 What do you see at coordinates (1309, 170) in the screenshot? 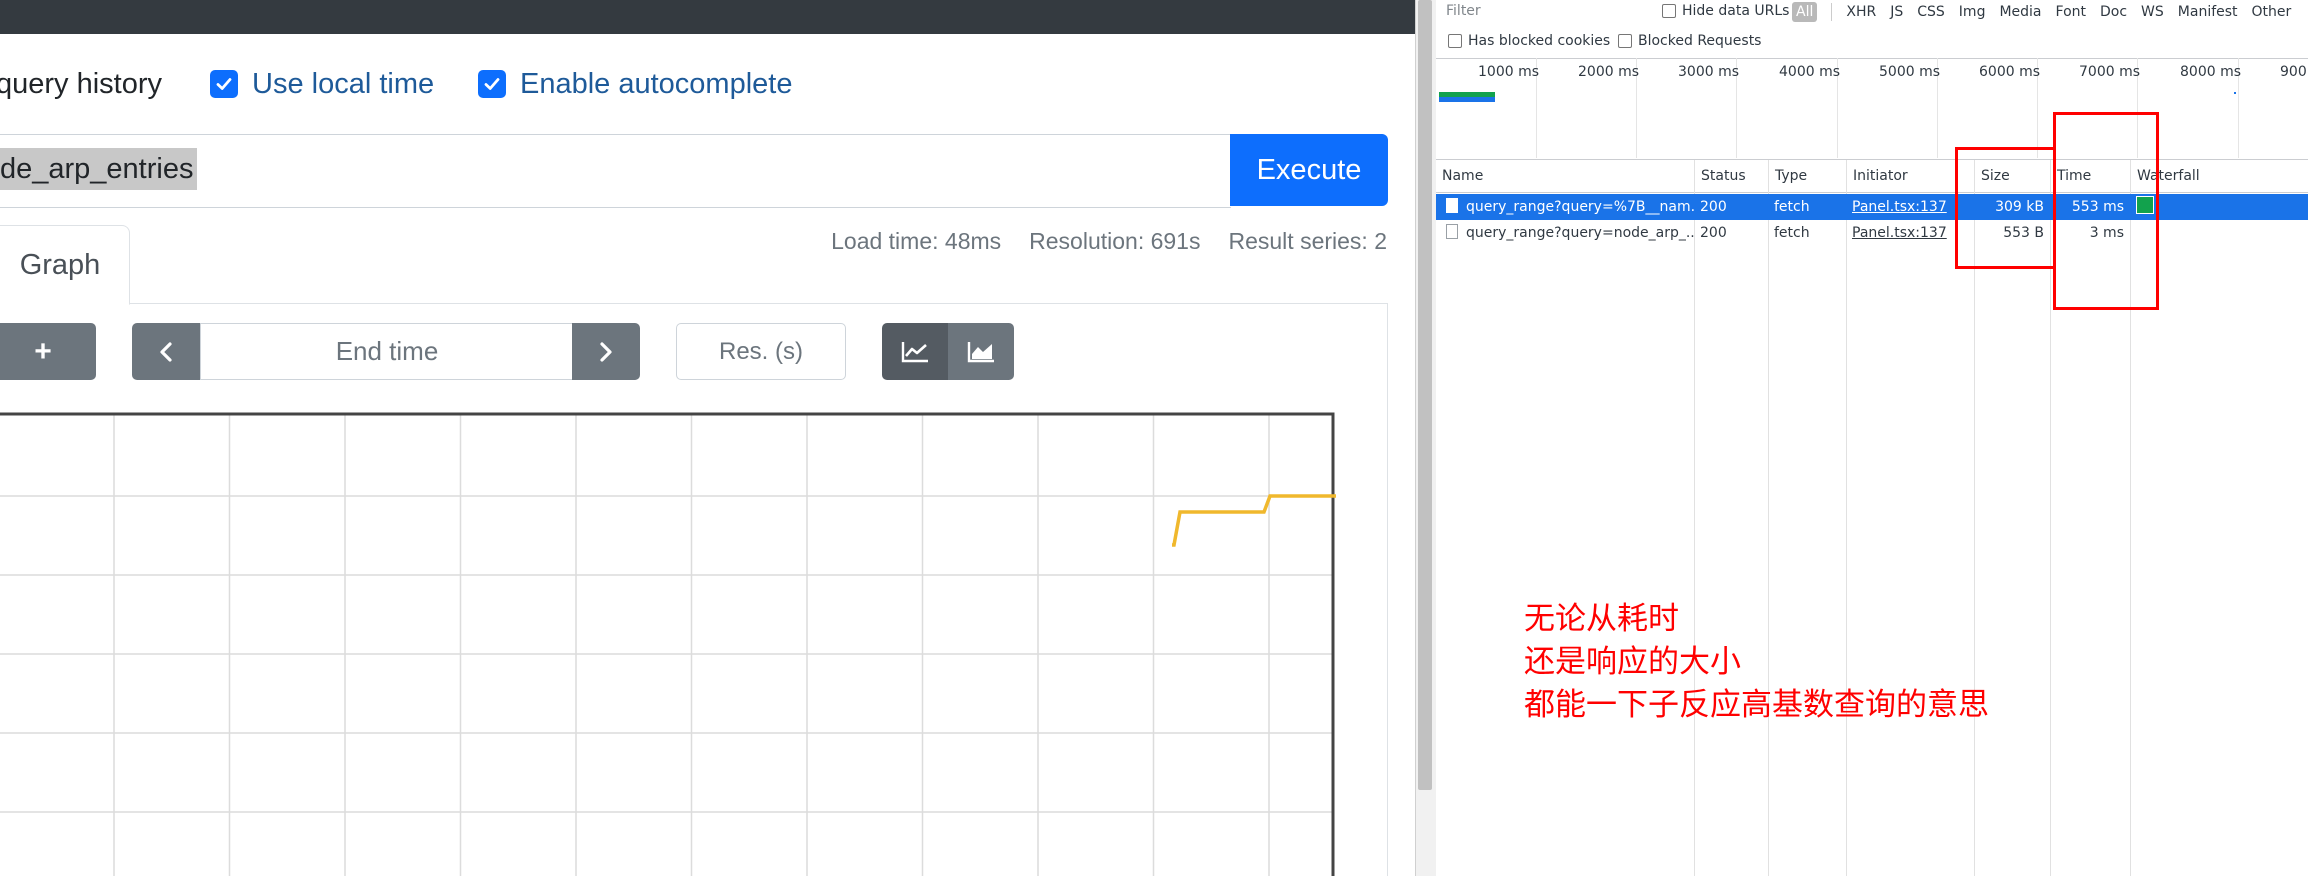
I see `execute-button: Execute` at bounding box center [1309, 170].